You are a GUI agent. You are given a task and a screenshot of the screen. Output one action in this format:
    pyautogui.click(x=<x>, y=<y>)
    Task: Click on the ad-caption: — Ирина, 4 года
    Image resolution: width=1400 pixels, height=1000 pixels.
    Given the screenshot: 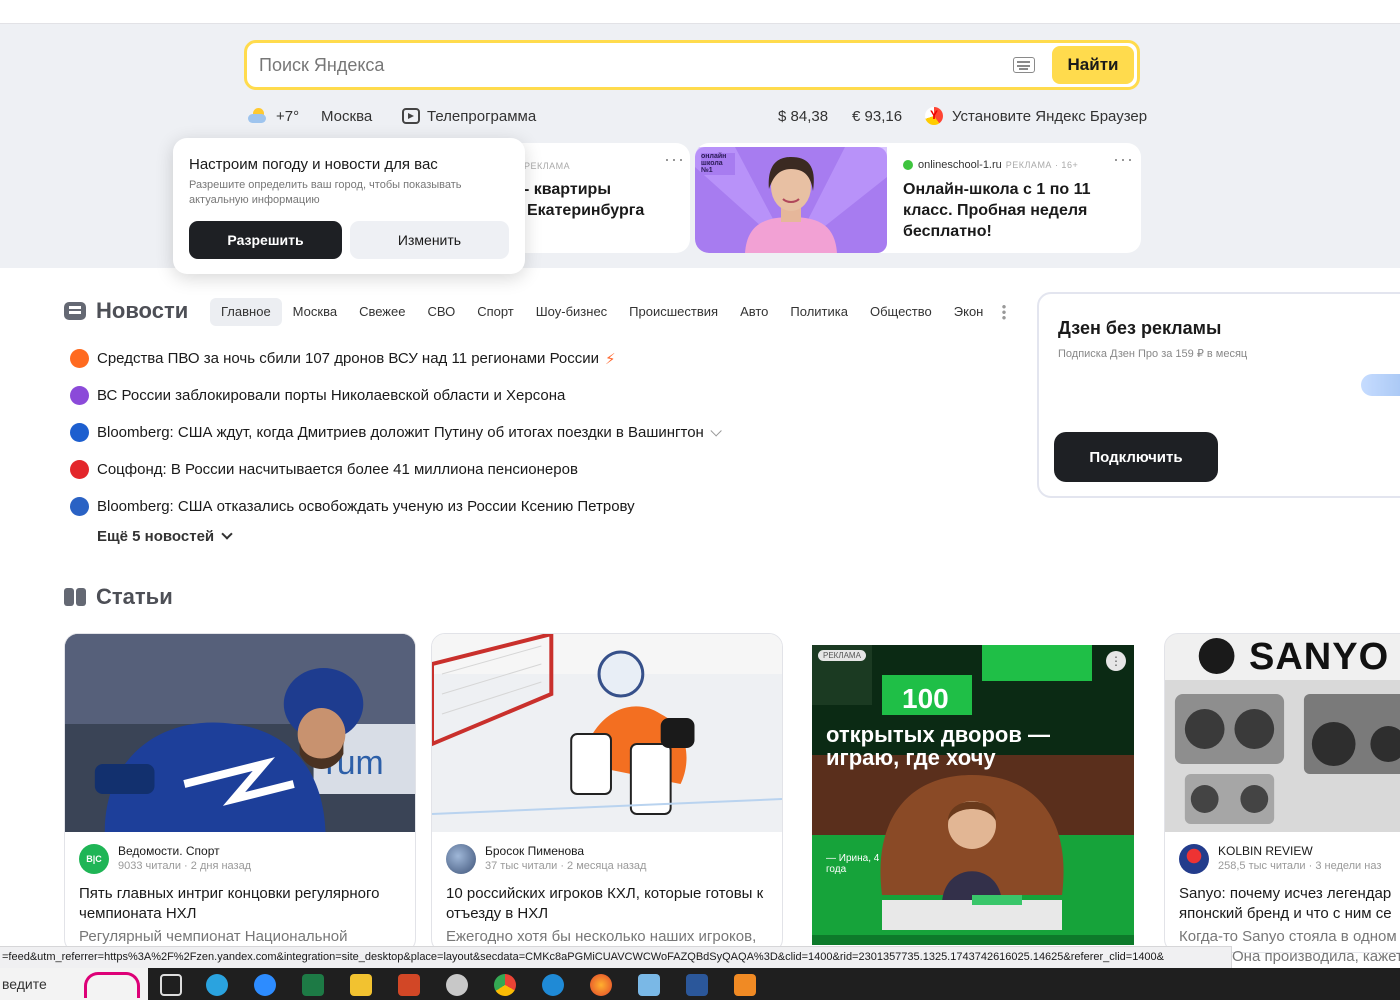 What is the action you would take?
    pyautogui.click(x=853, y=864)
    